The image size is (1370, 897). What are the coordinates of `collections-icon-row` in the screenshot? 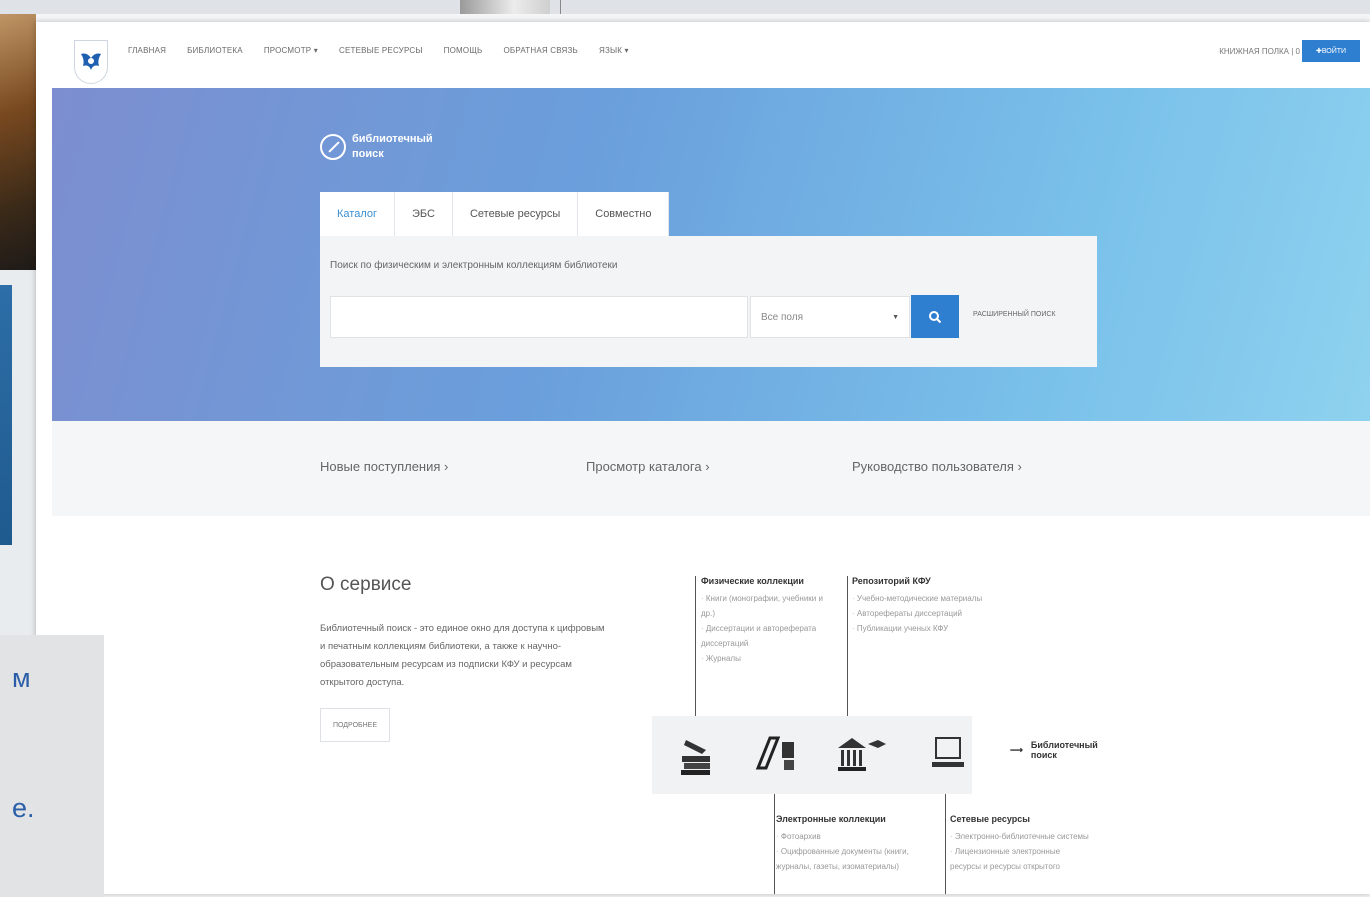 It's located at (812, 755).